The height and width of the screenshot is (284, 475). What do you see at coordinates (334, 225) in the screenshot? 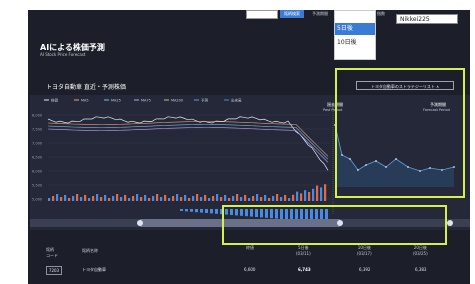
I see `highlight-slider-box` at bounding box center [334, 225].